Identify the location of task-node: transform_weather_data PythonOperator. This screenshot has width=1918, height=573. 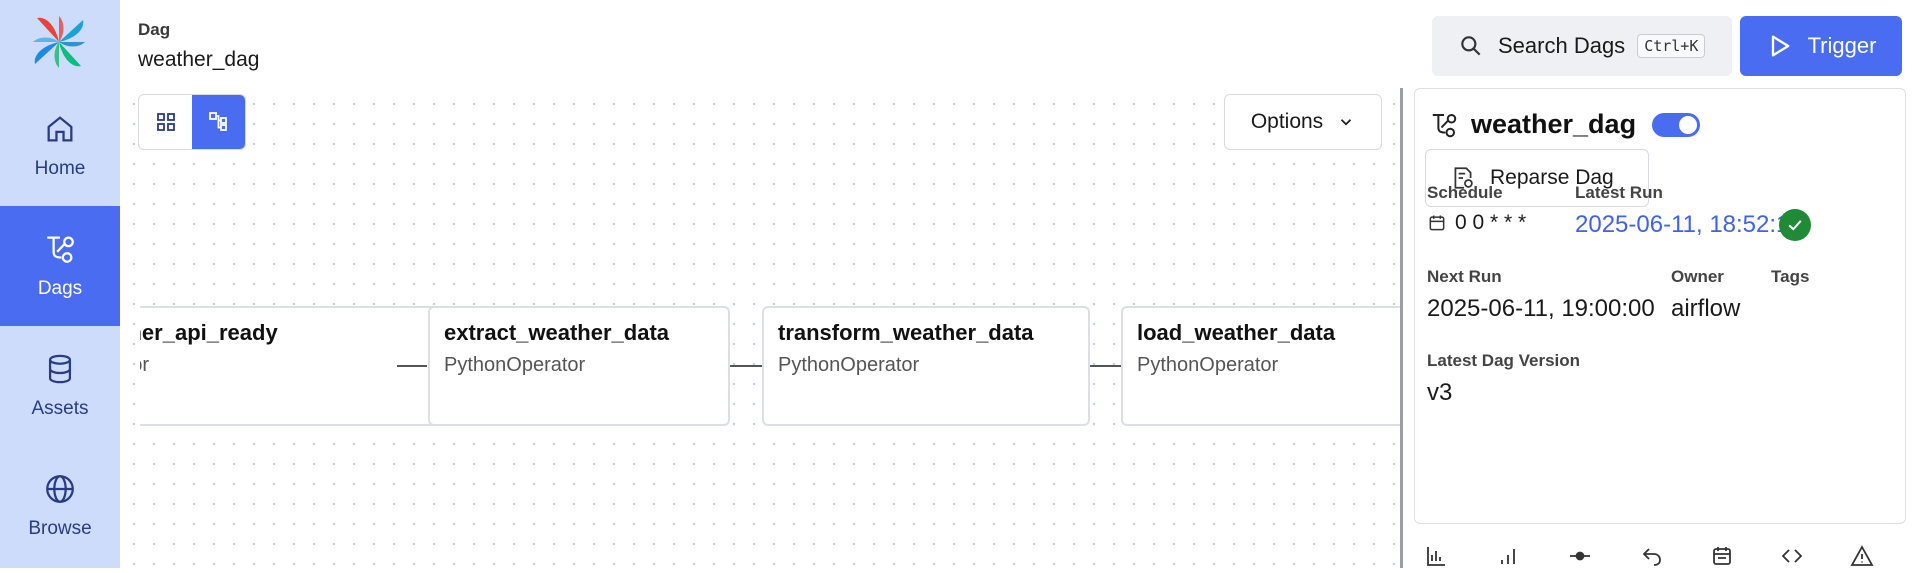
(926, 366).